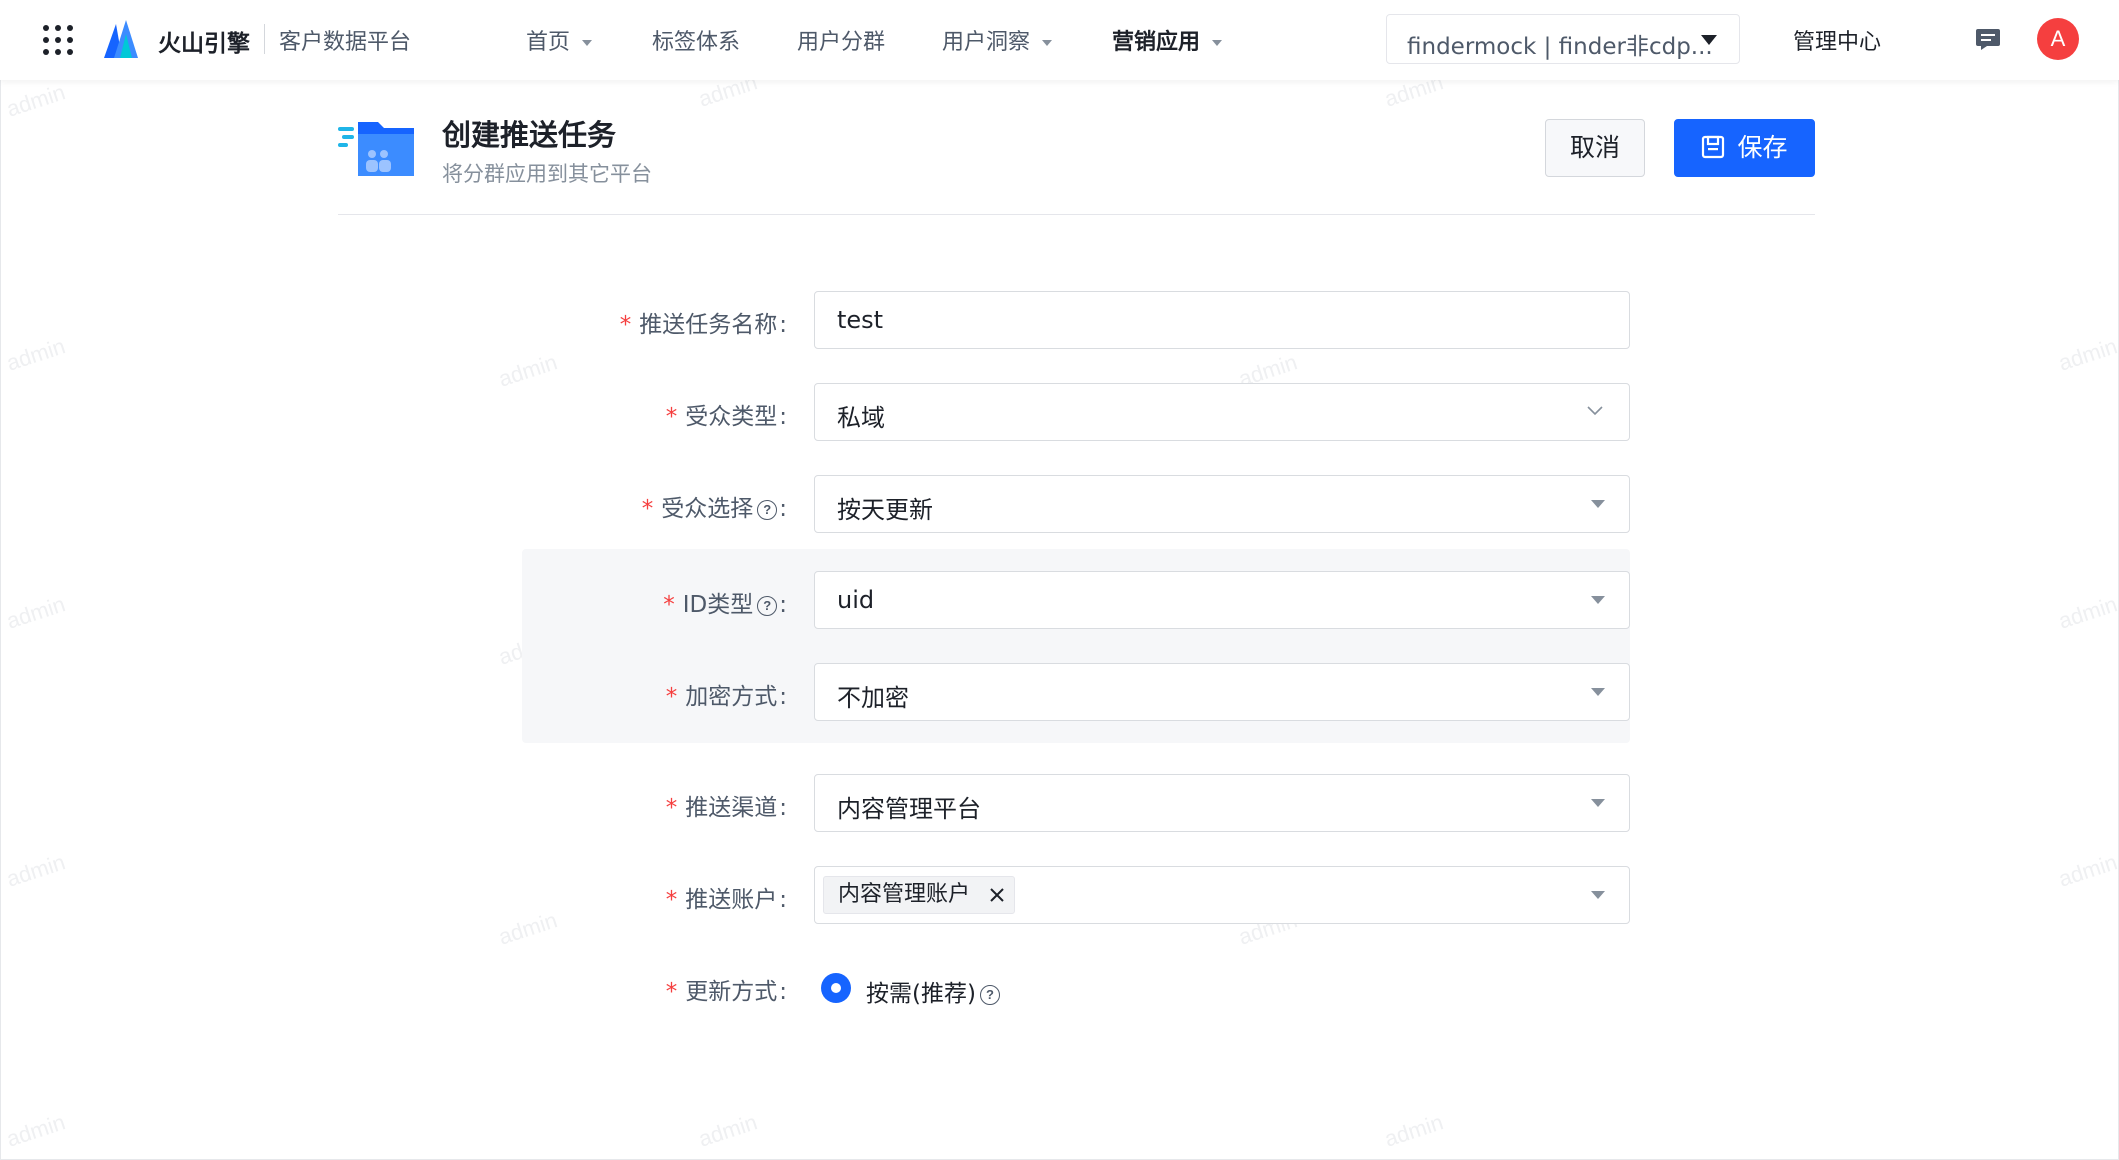 Image resolution: width=2119 pixels, height=1160 pixels. I want to click on close-icon, so click(997, 895).